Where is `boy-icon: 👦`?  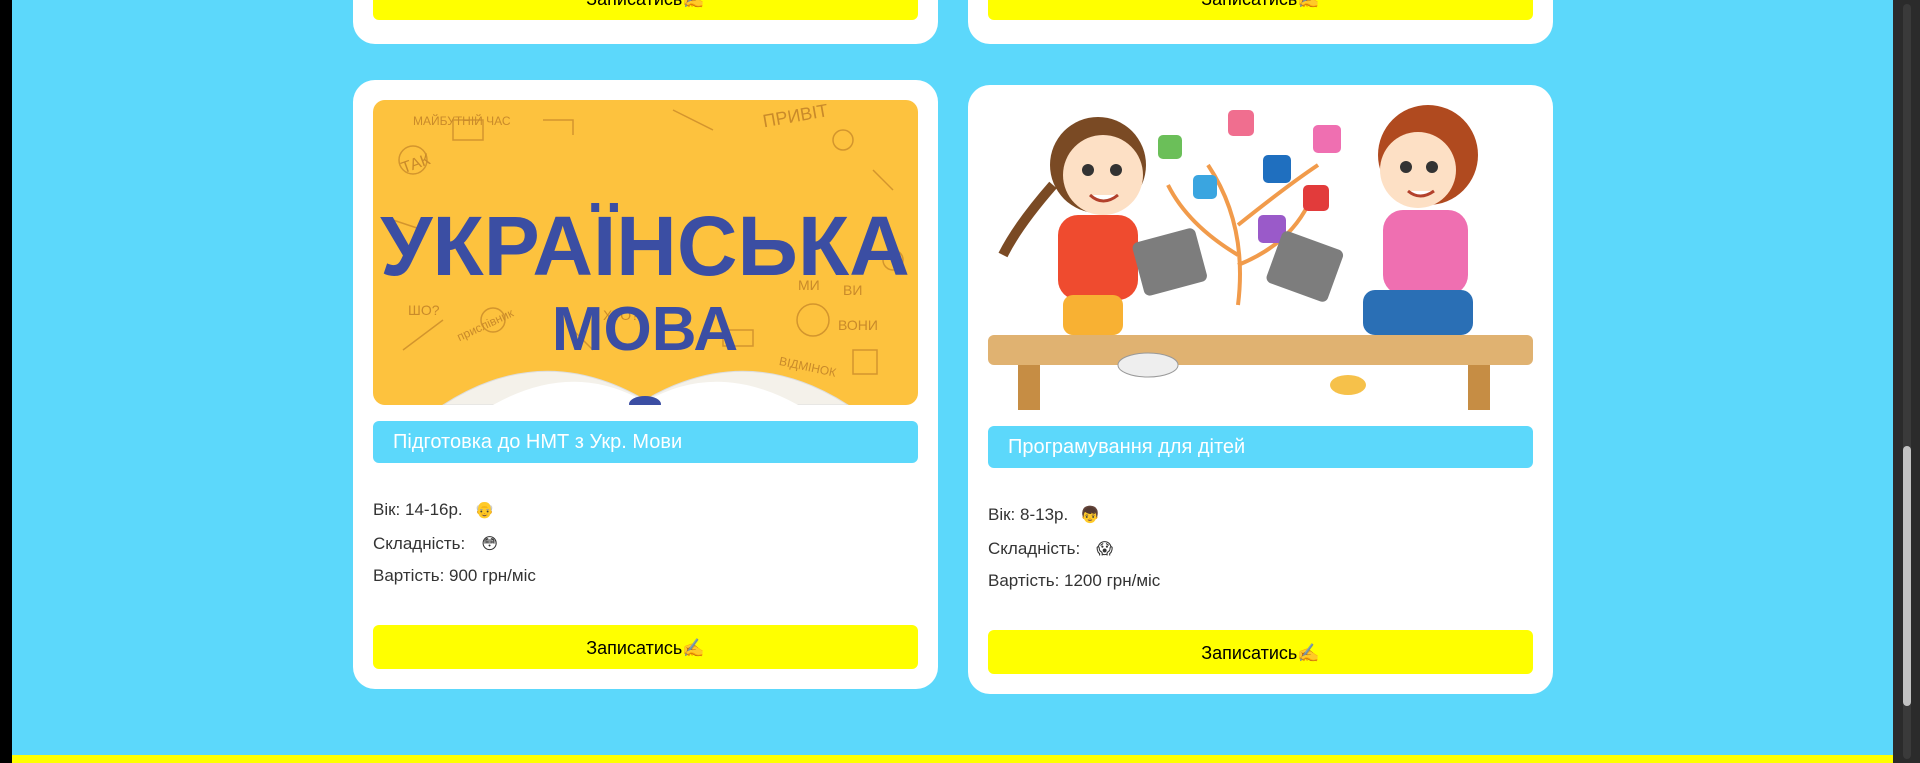
boy-icon: 👦 is located at coordinates (1090, 515).